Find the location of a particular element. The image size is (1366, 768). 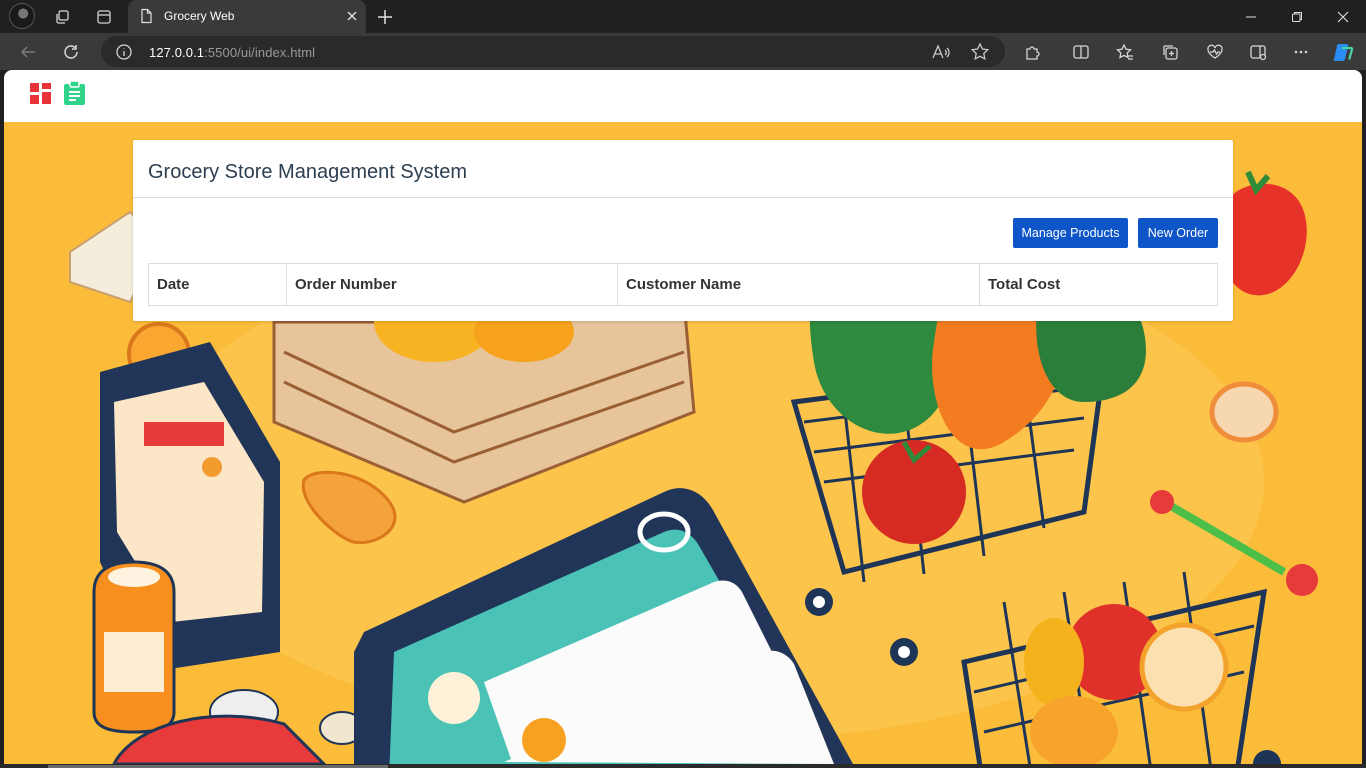

browser-toolbar: 127.0.0.1:5500/ui/index.html is located at coordinates (683, 51).